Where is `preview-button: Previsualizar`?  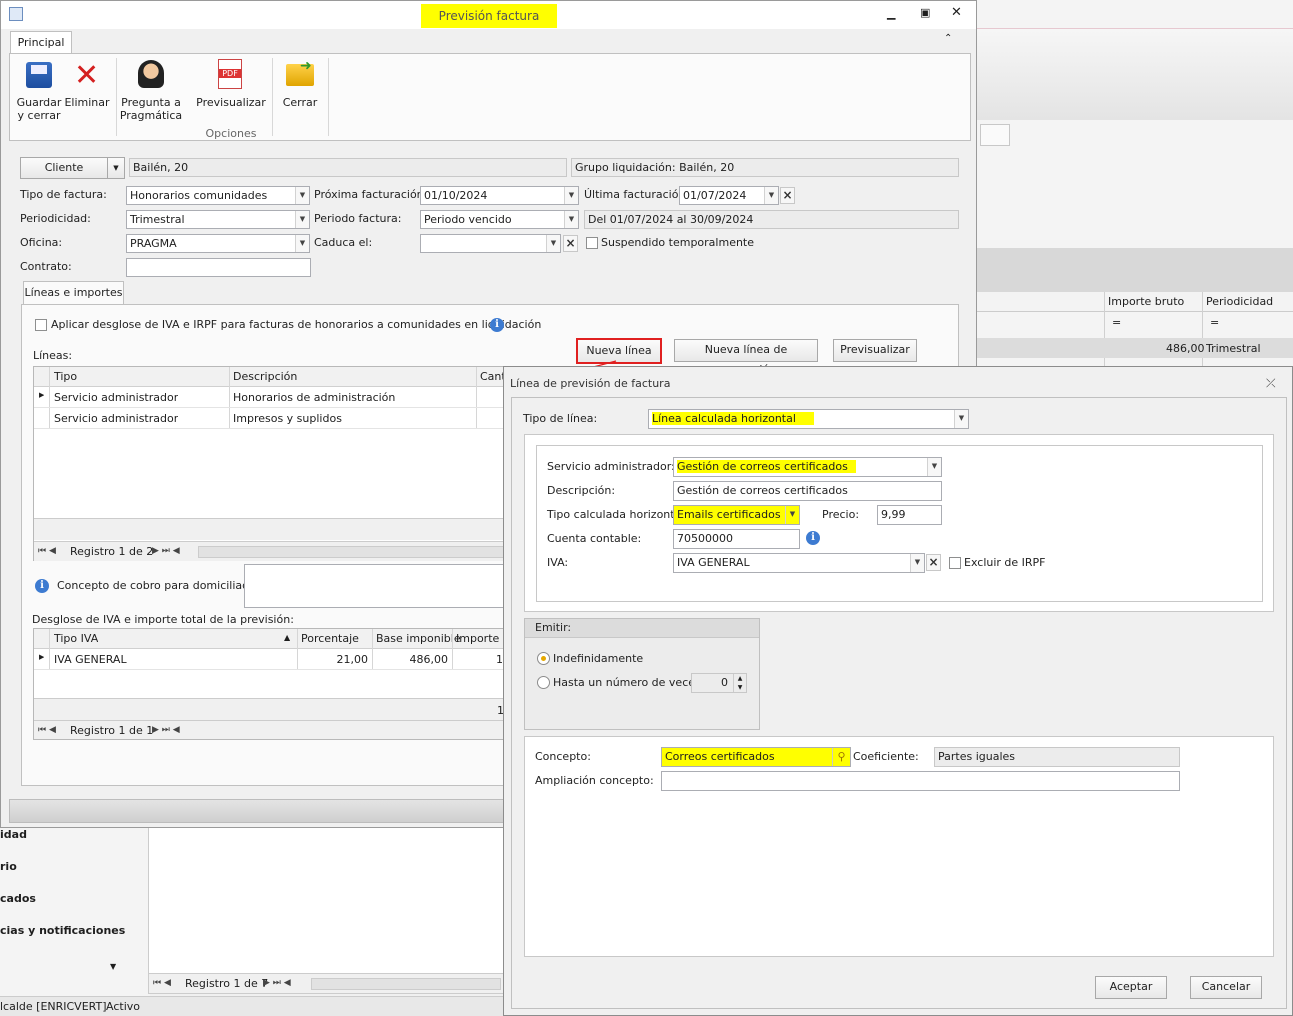
preview-button: Previsualizar is located at coordinates (231, 102).